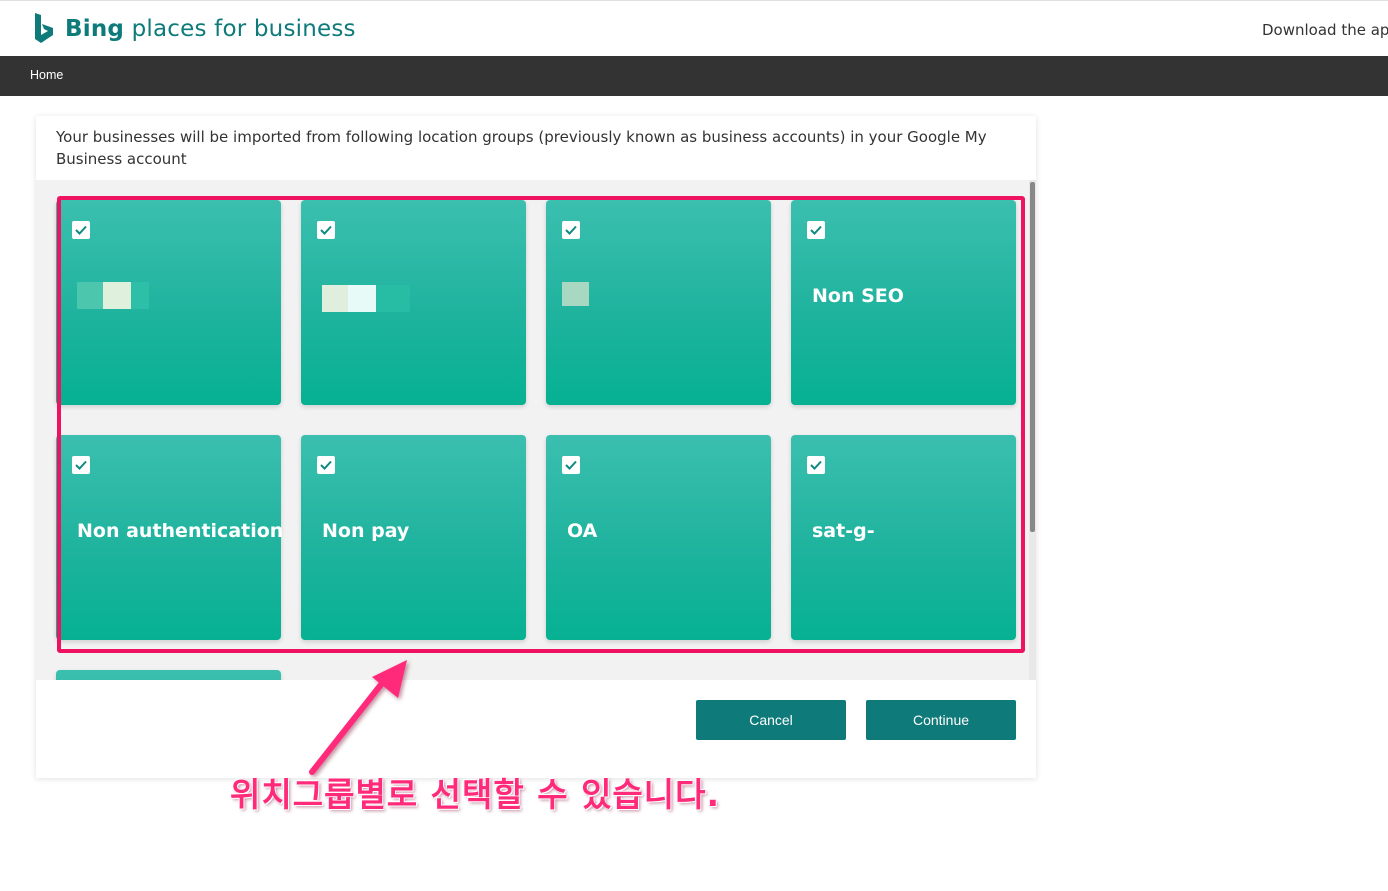 The height and width of the screenshot is (891, 1388). I want to click on bing-places-logo: Bing places for business, so click(194, 29).